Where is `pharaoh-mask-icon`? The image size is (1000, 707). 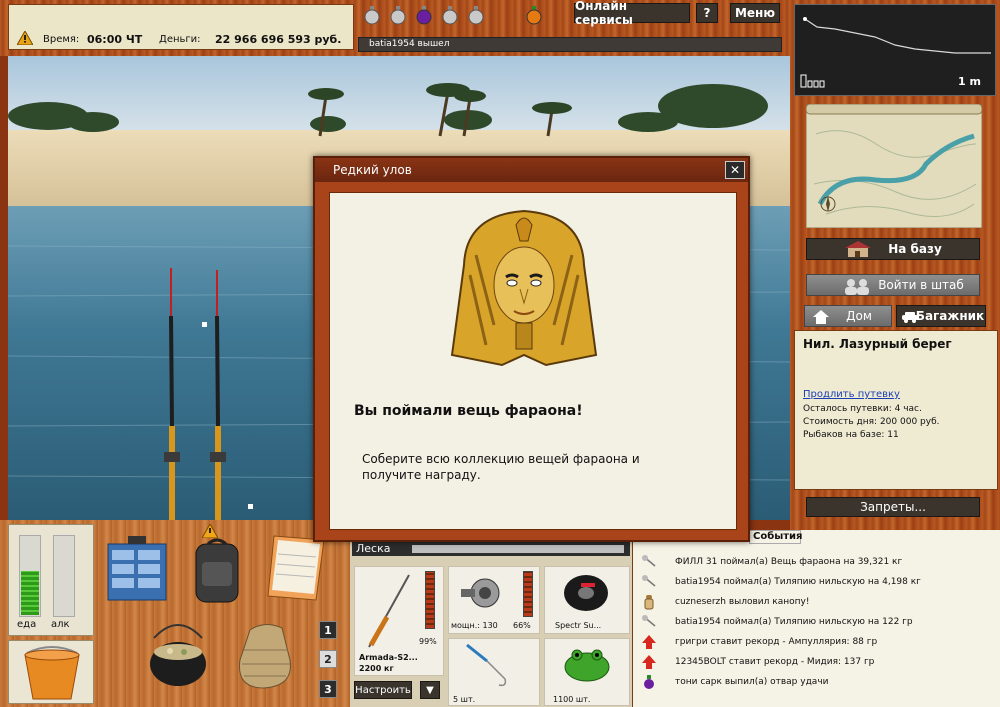 pharaoh-mask-icon is located at coordinates (524, 288).